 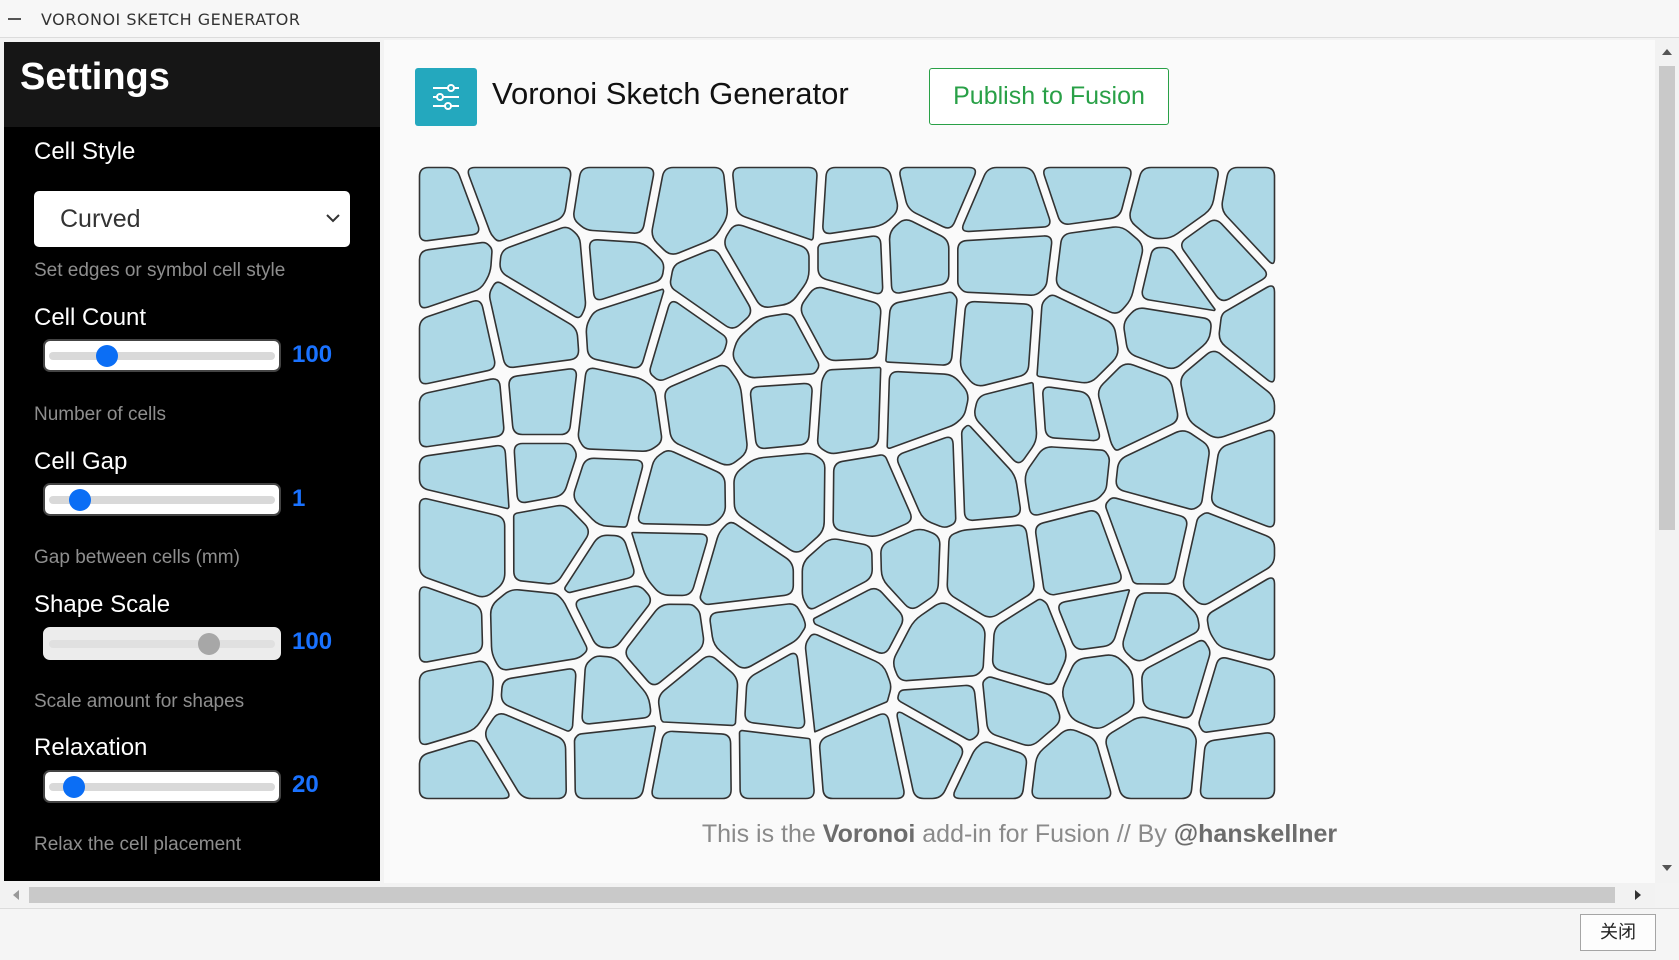 I want to click on footer-author-link: @hanskellner, so click(x=1255, y=834).